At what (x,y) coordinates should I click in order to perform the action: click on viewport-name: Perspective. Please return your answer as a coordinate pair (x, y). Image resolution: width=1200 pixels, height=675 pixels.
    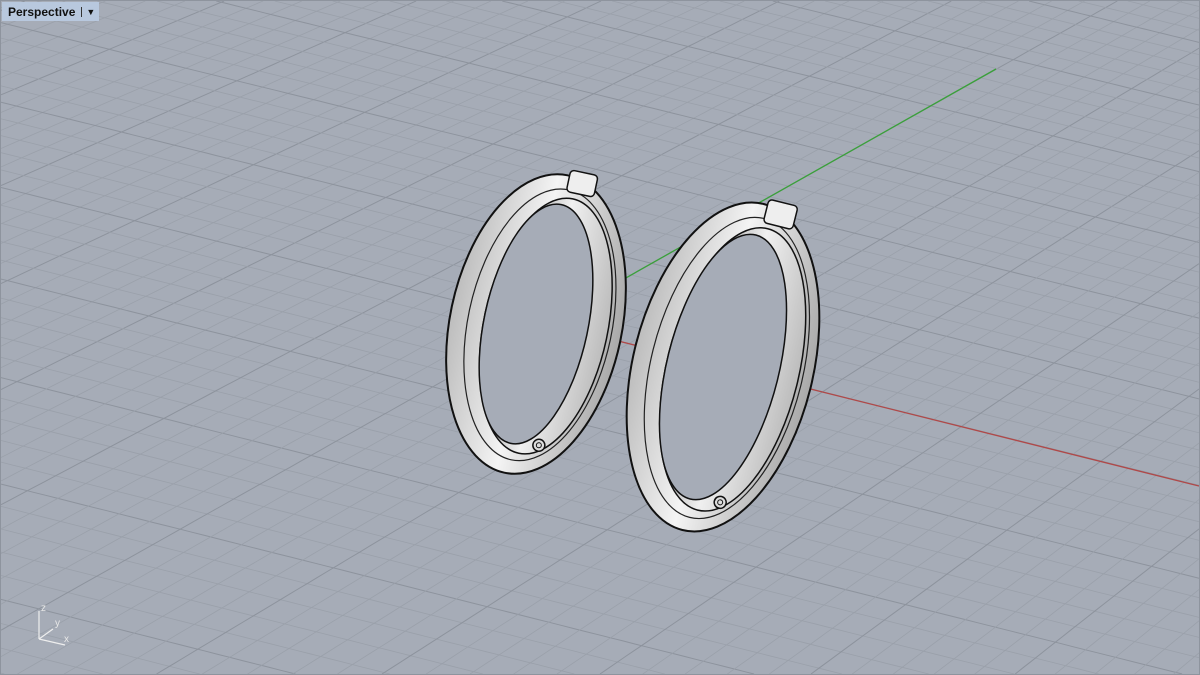
    Looking at the image, I should click on (41, 12).